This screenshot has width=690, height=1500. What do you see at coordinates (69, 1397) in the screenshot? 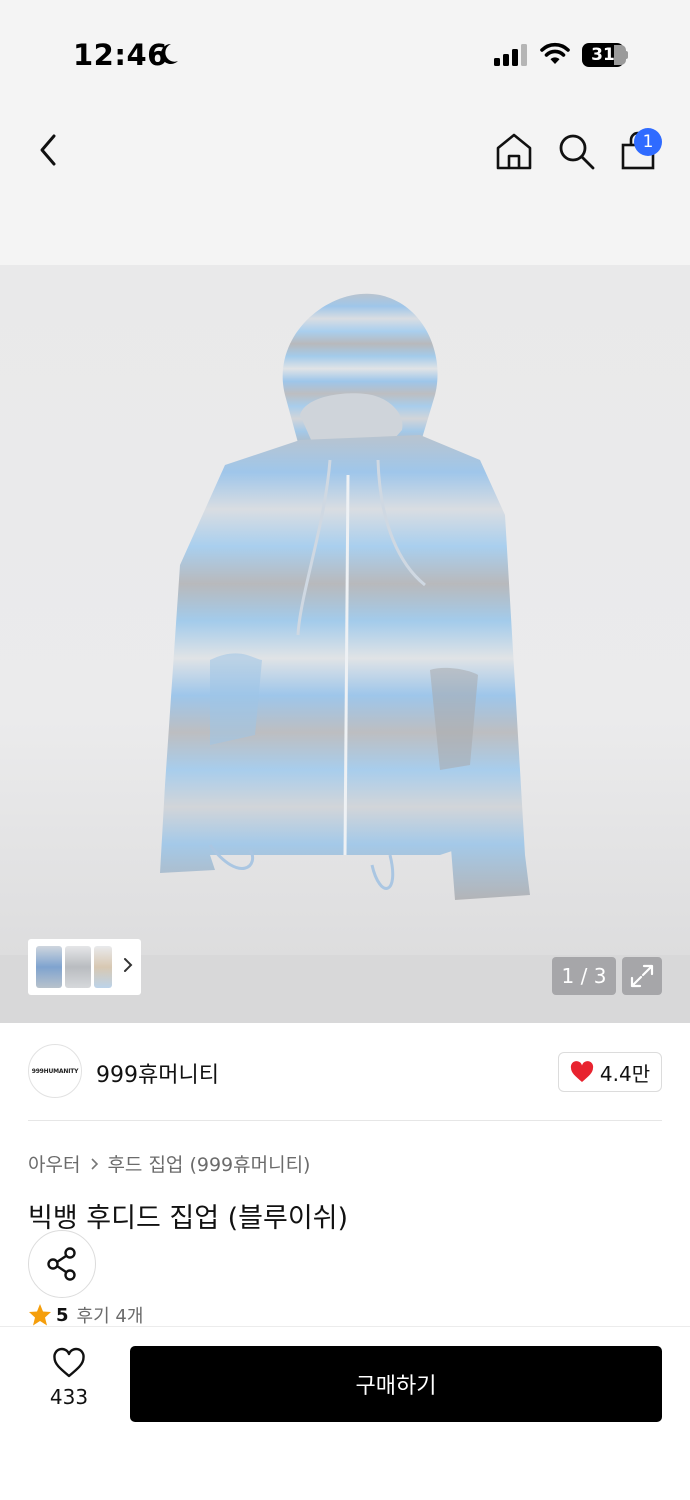
I see `wishlist-count: 433` at bounding box center [69, 1397].